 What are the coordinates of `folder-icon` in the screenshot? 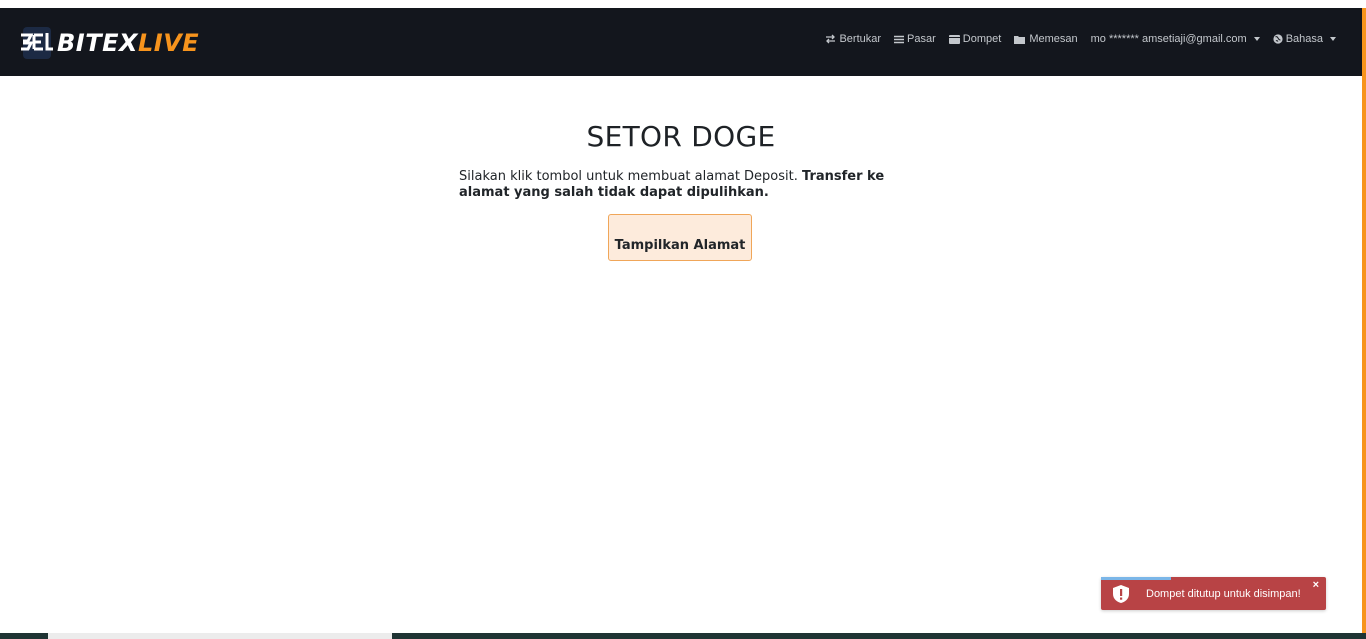 It's located at (1020, 39).